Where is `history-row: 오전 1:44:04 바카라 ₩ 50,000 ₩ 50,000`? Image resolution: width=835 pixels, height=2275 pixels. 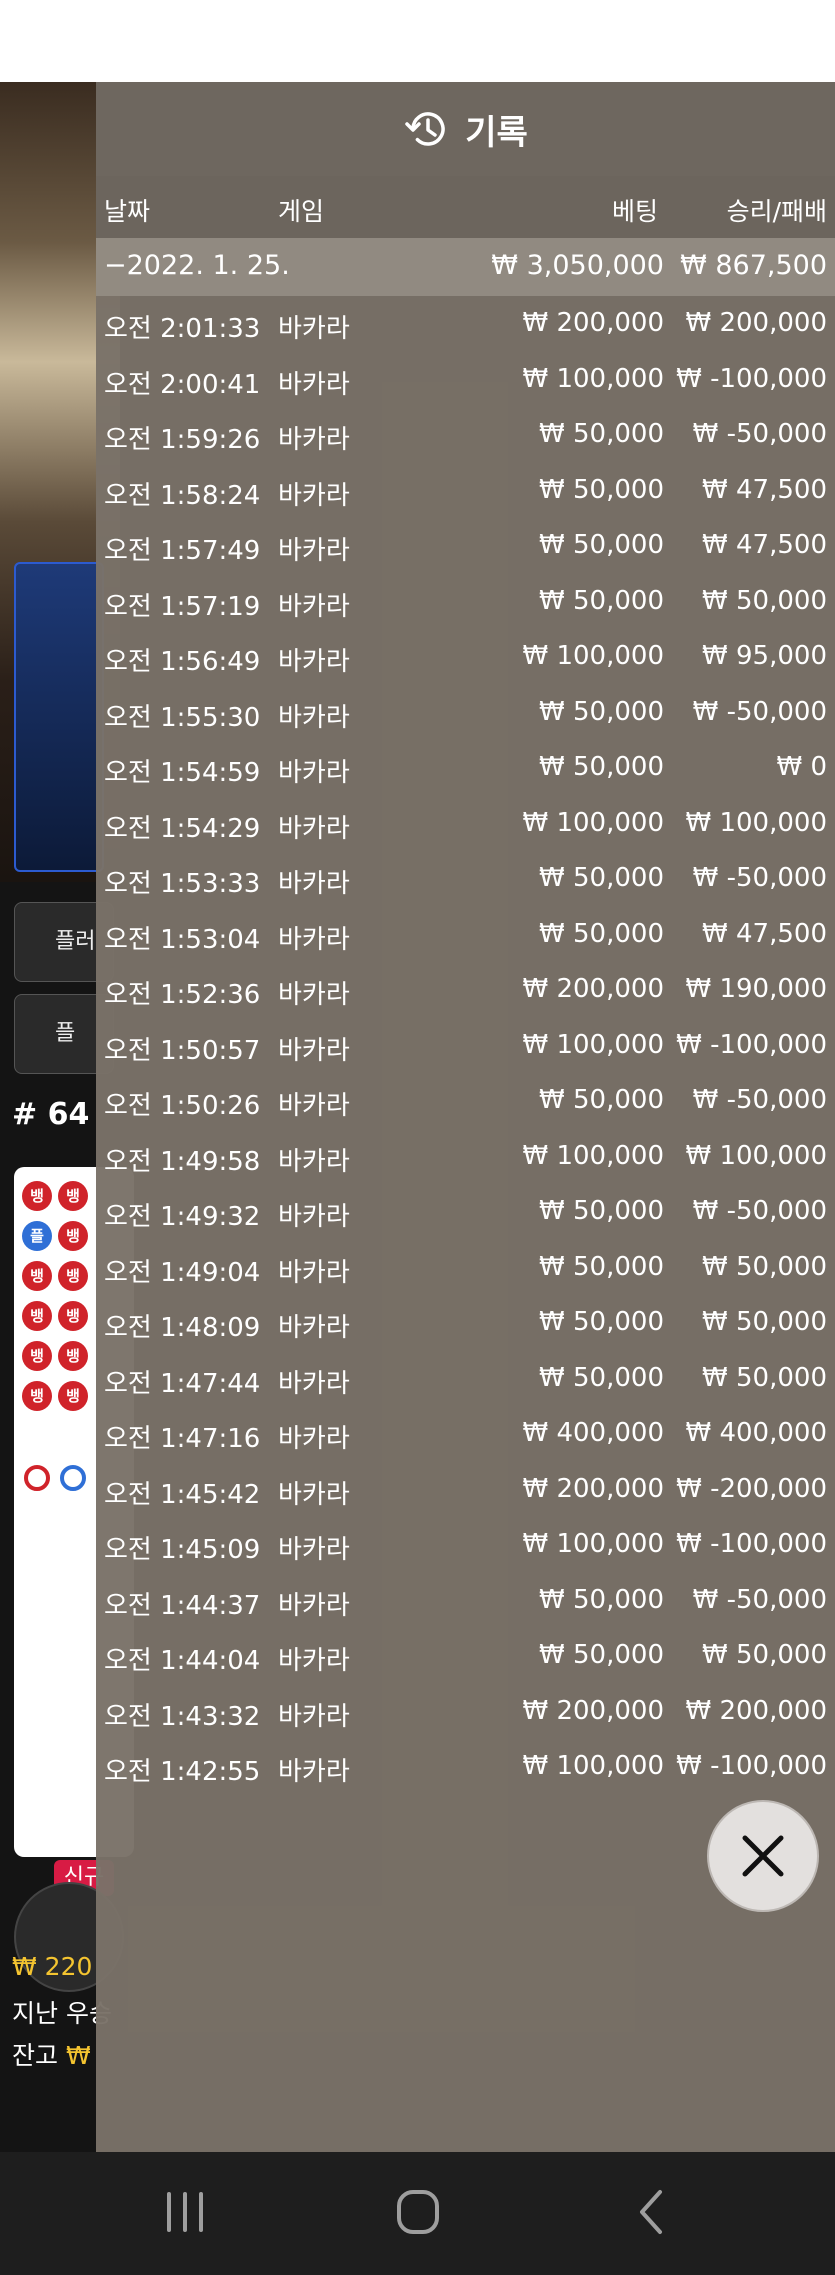
history-row: 오전 1:44:04 바카라 ₩ 50,000 ₩ 50,000 is located at coordinates (465, 1656).